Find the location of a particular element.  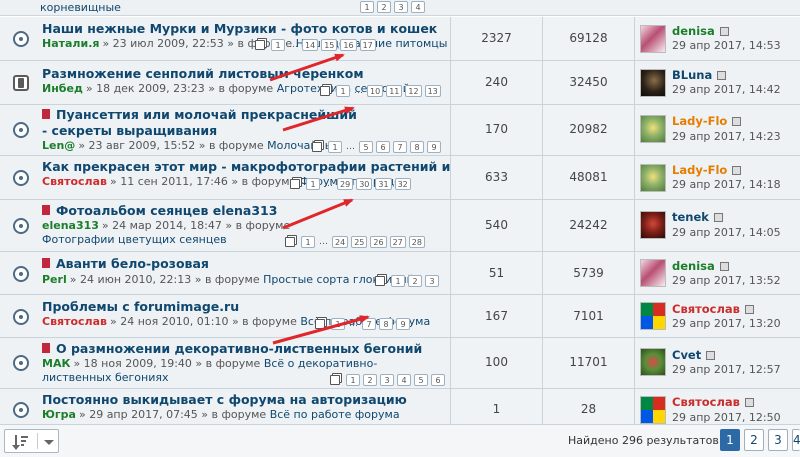

sort-divider is located at coordinates (37, 441).